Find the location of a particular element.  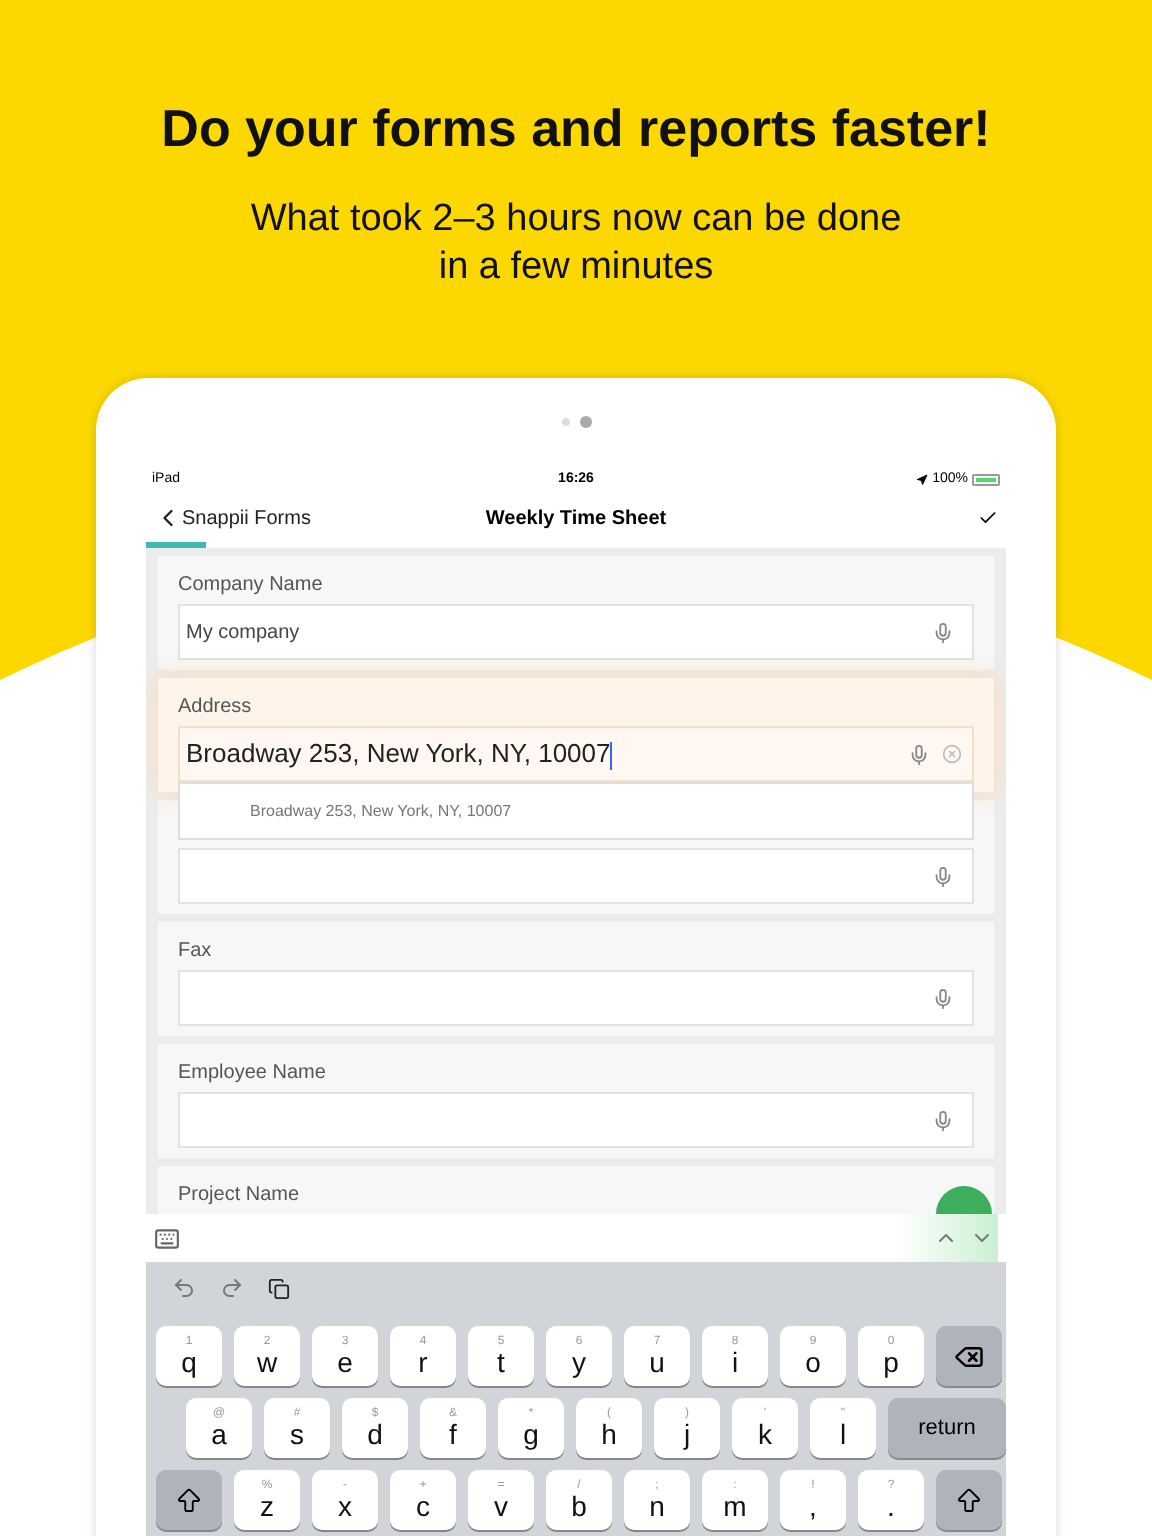

field-value: Broadway 253, New York, NY, 10007 is located at coordinates (400, 755).